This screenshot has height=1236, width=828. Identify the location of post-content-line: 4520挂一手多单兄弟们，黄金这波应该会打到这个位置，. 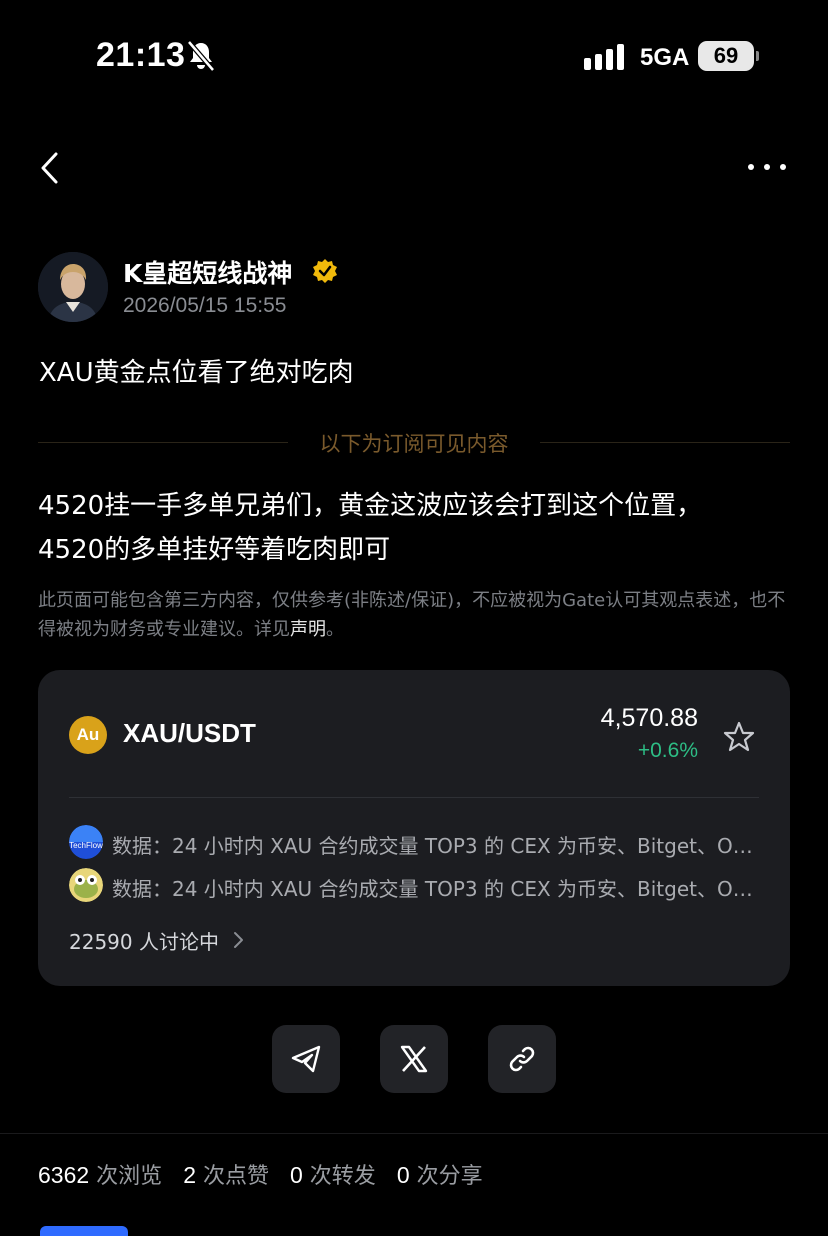
(370, 506).